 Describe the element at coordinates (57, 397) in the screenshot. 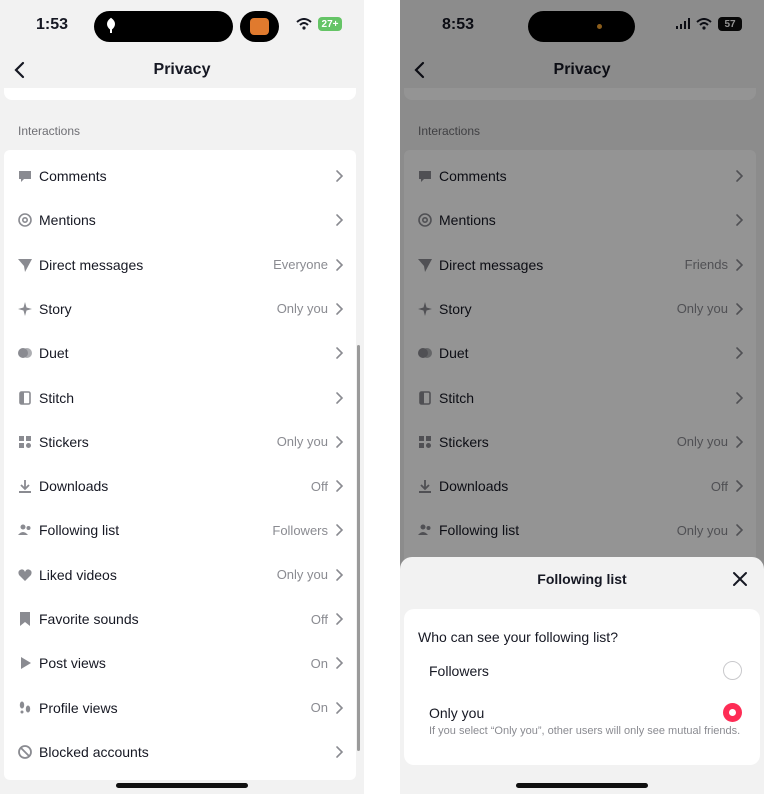

I see `row-label: Stitch` at that location.